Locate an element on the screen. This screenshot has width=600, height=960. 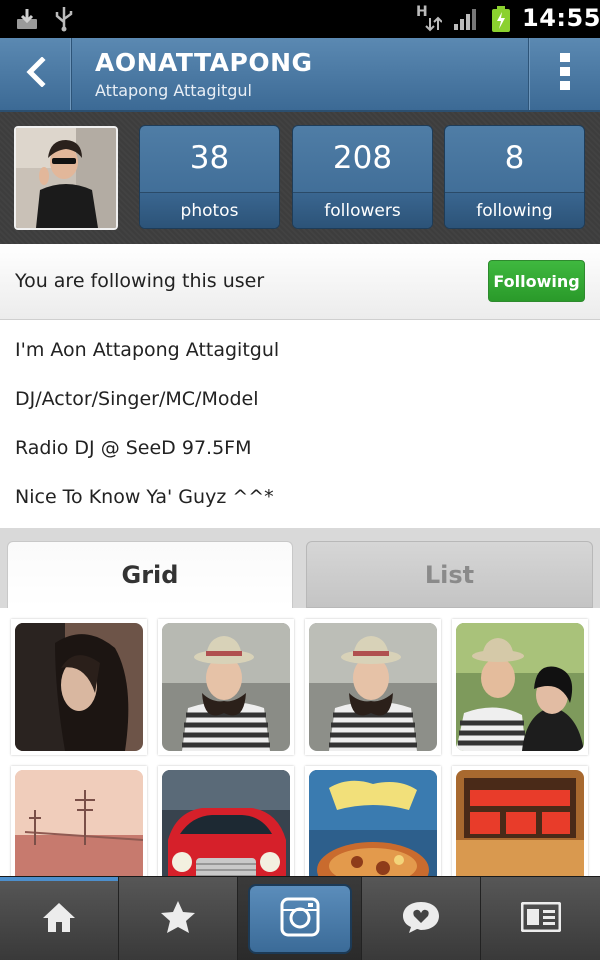
followers-count-button: 208 followers is located at coordinates (362, 177).